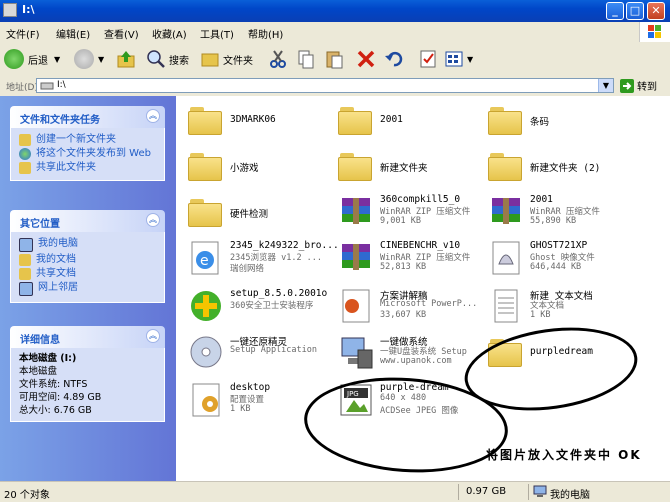  What do you see at coordinates (226, 59) in the screenshot?
I see `folders-button: 文件夹` at bounding box center [226, 59].